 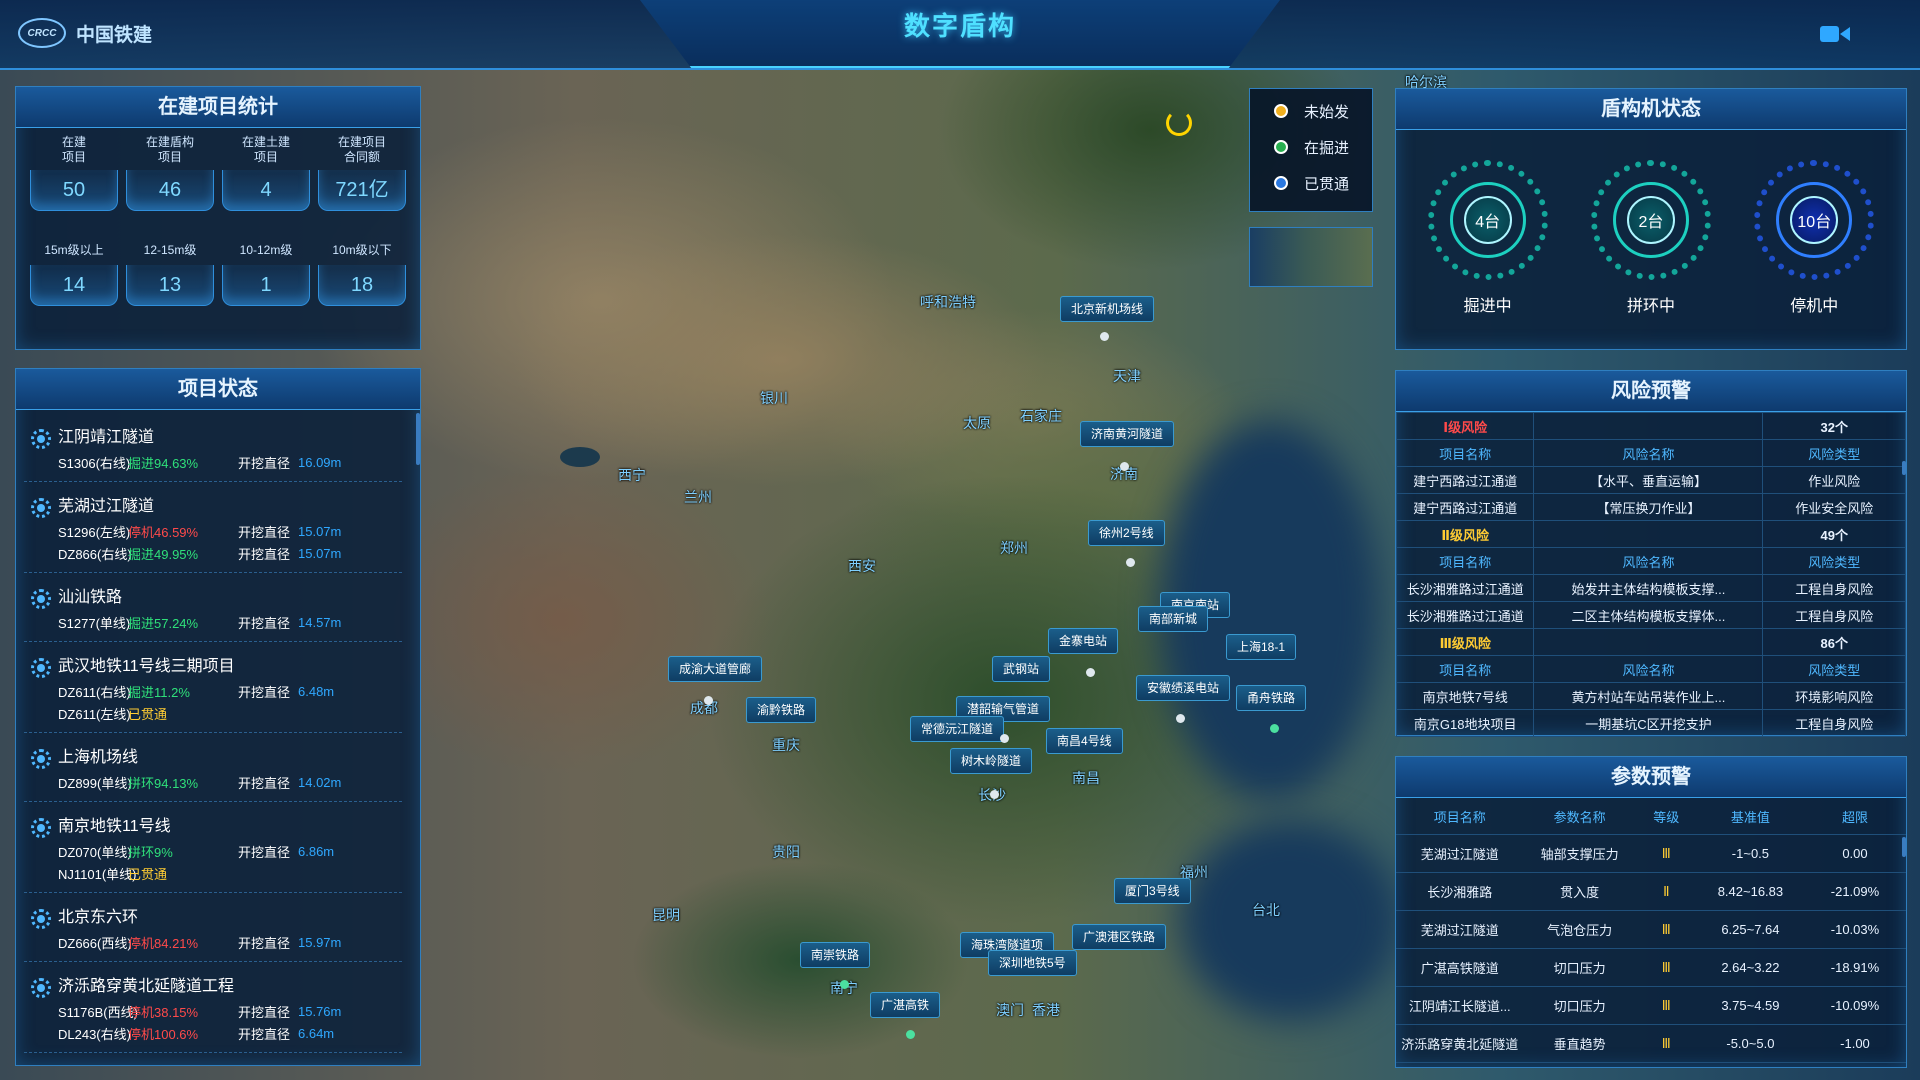 What do you see at coordinates (1327, 184) in the screenshot?
I see `legend-label: 已贯通` at bounding box center [1327, 184].